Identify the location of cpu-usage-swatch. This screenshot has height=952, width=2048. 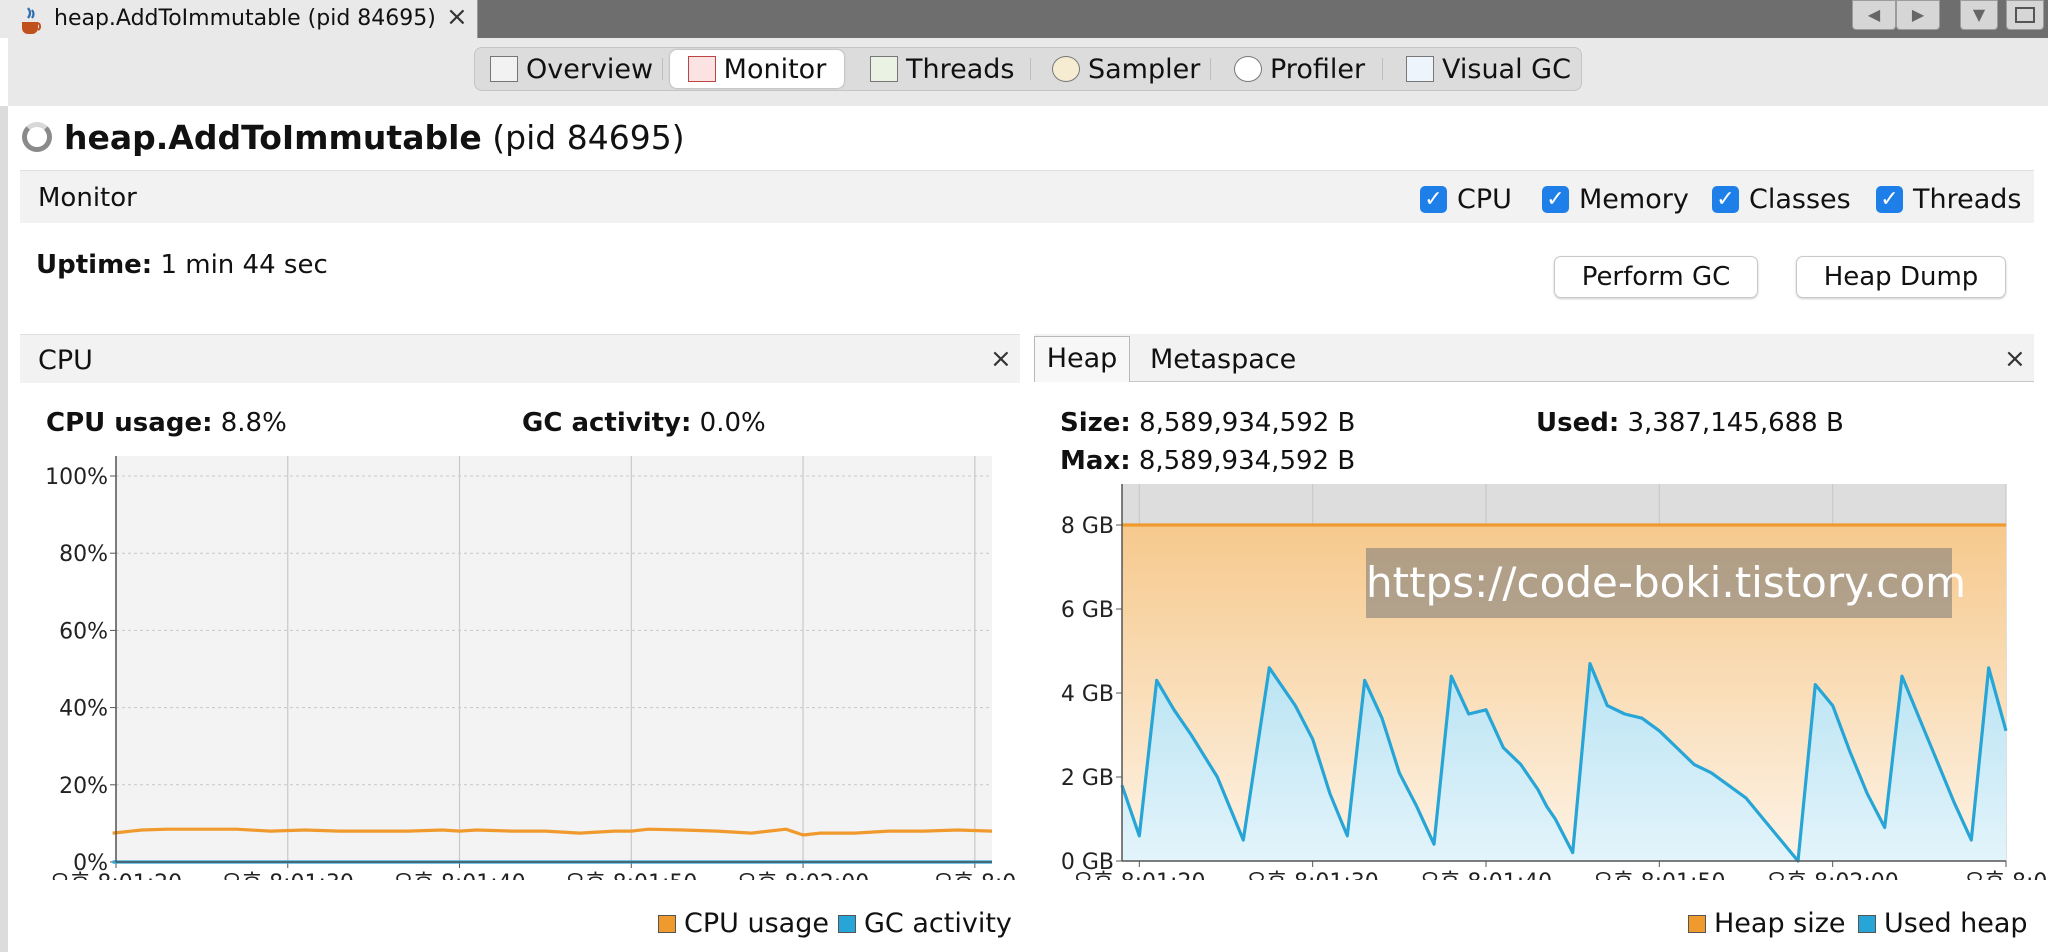
(667, 923).